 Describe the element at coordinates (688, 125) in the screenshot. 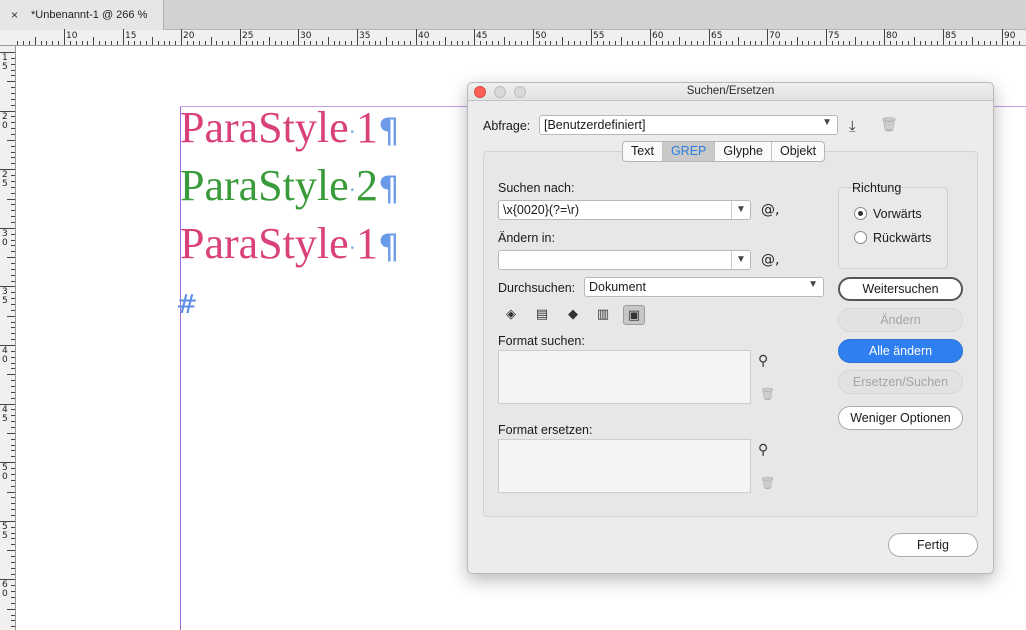

I see `query-select: [Benutzerdefiniert] ▼` at that location.